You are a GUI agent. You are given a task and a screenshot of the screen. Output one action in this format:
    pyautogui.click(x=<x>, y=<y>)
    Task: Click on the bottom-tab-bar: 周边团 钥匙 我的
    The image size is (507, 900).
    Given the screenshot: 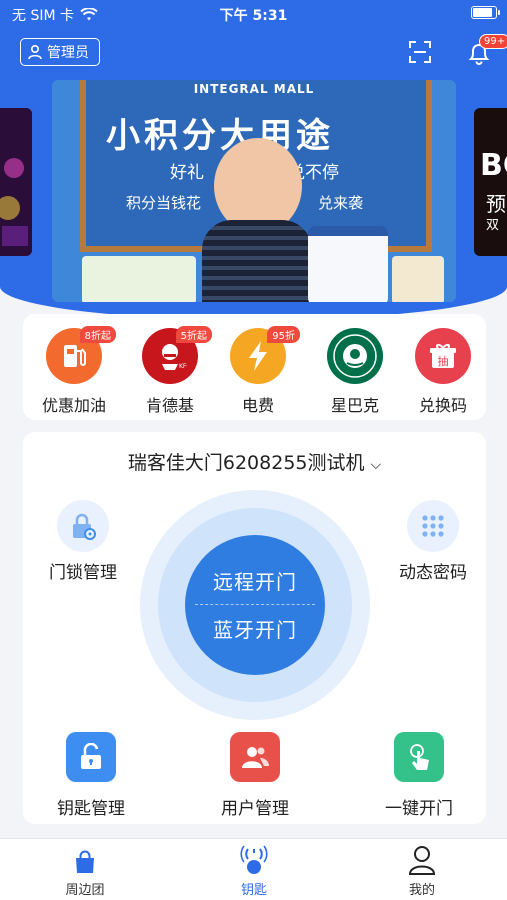 What is the action you would take?
    pyautogui.click(x=253, y=869)
    